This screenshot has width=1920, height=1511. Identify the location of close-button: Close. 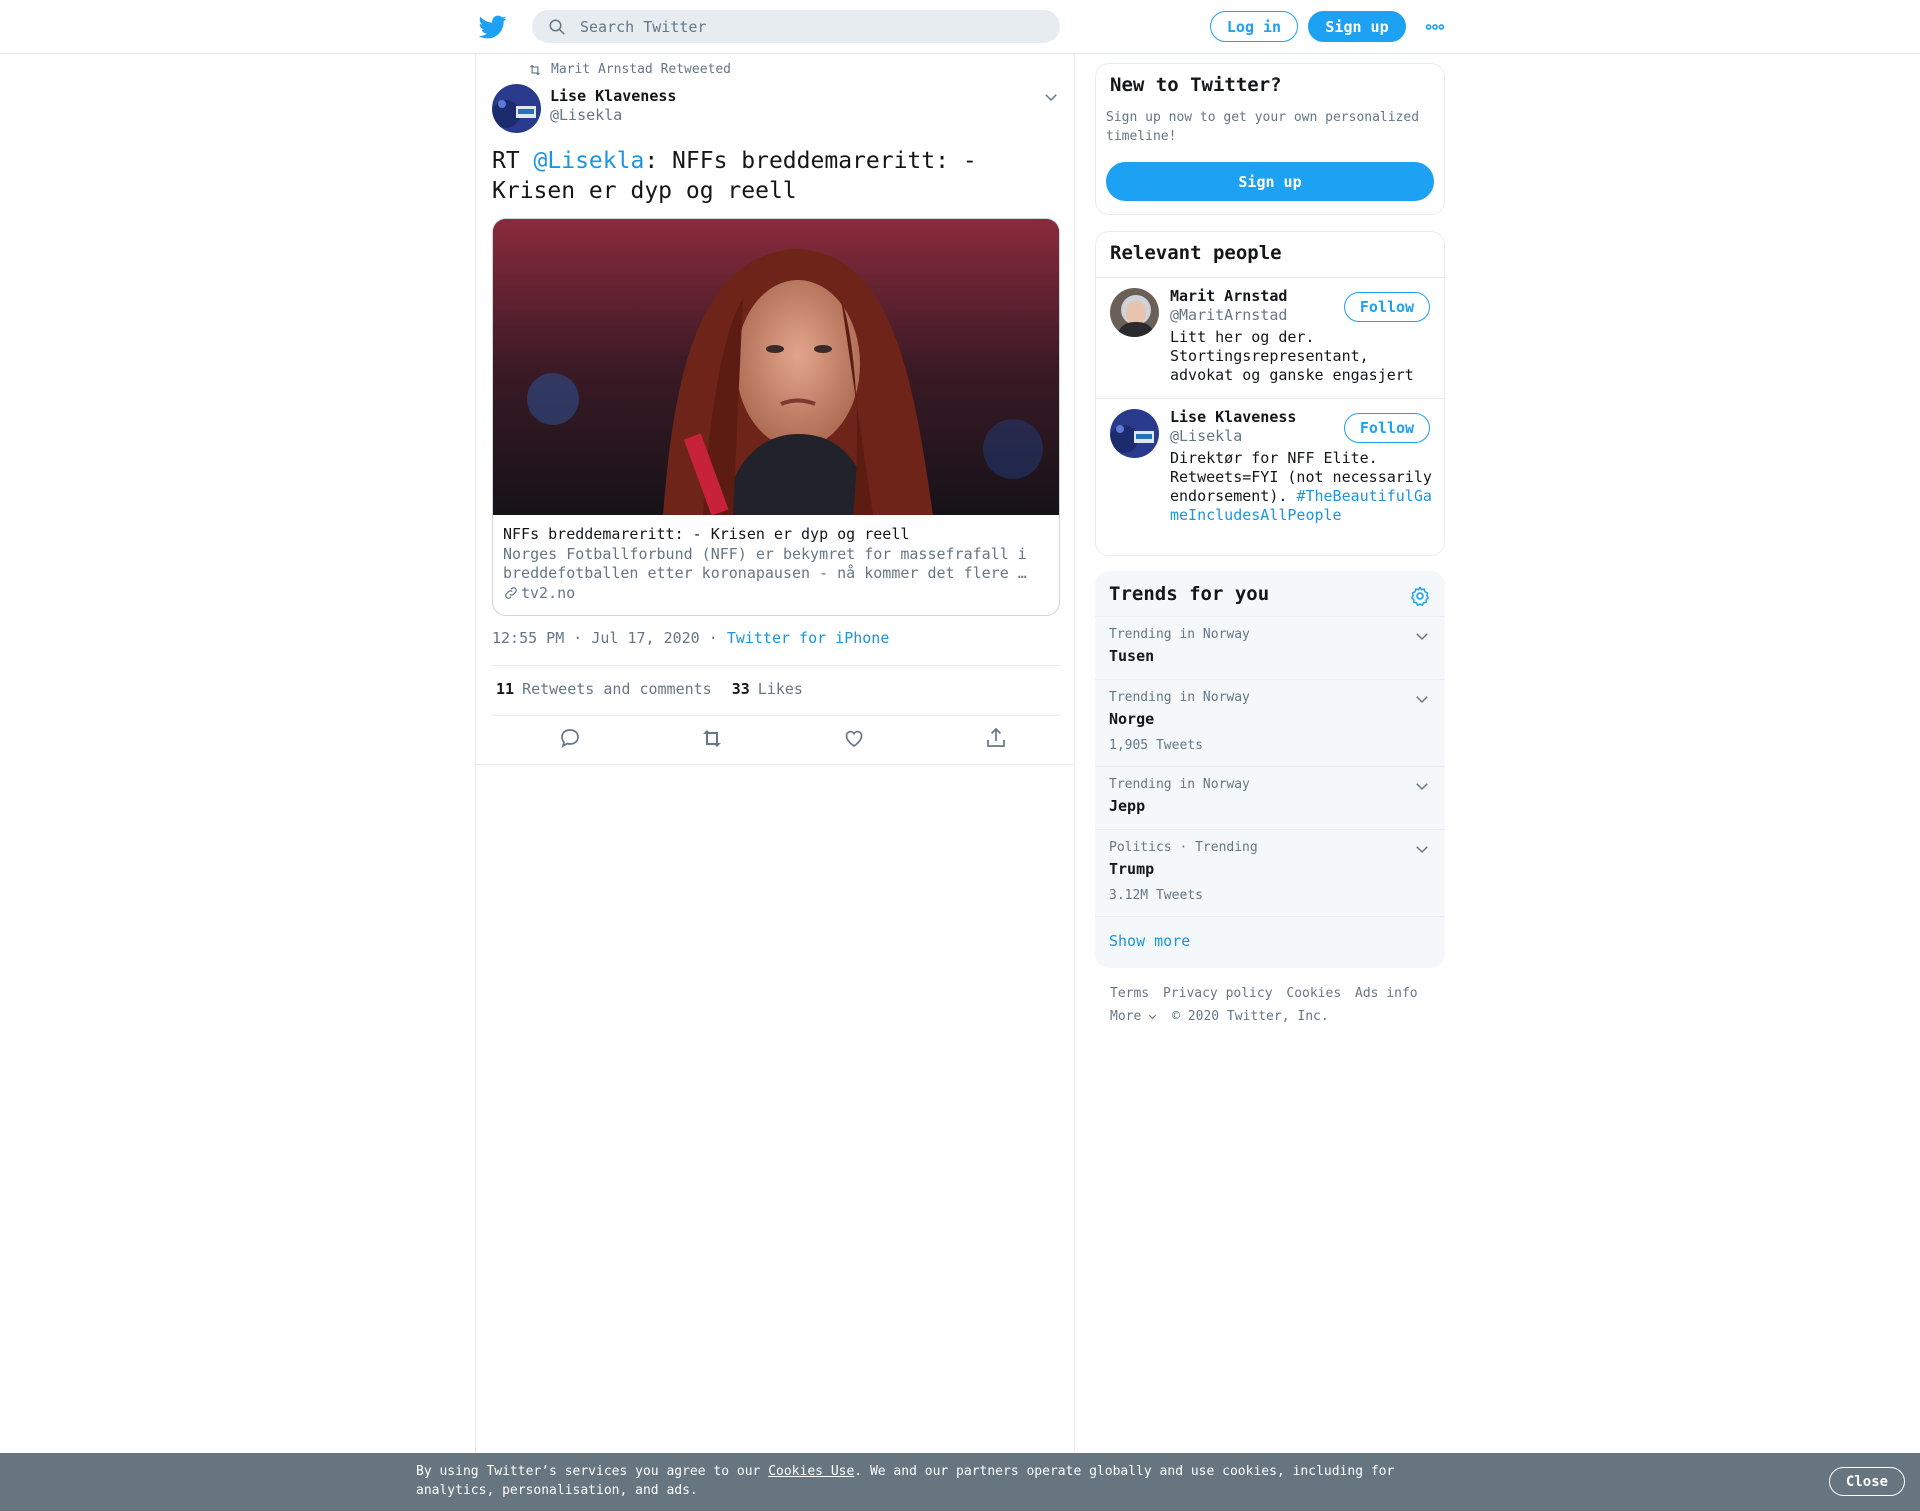
(1867, 1481).